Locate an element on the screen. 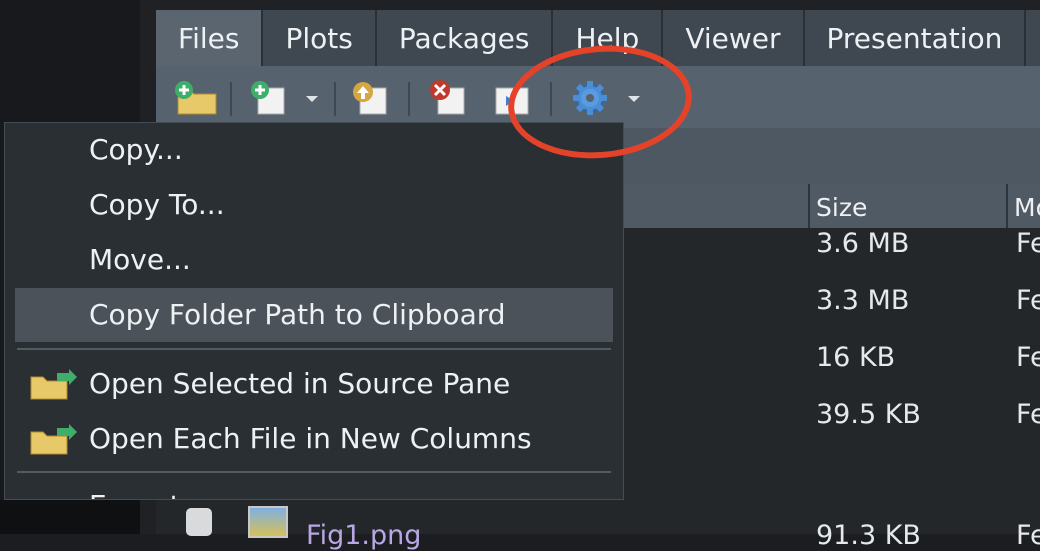 The height and width of the screenshot is (551, 1040). dropdown-arrow-icon is located at coordinates (312, 98).